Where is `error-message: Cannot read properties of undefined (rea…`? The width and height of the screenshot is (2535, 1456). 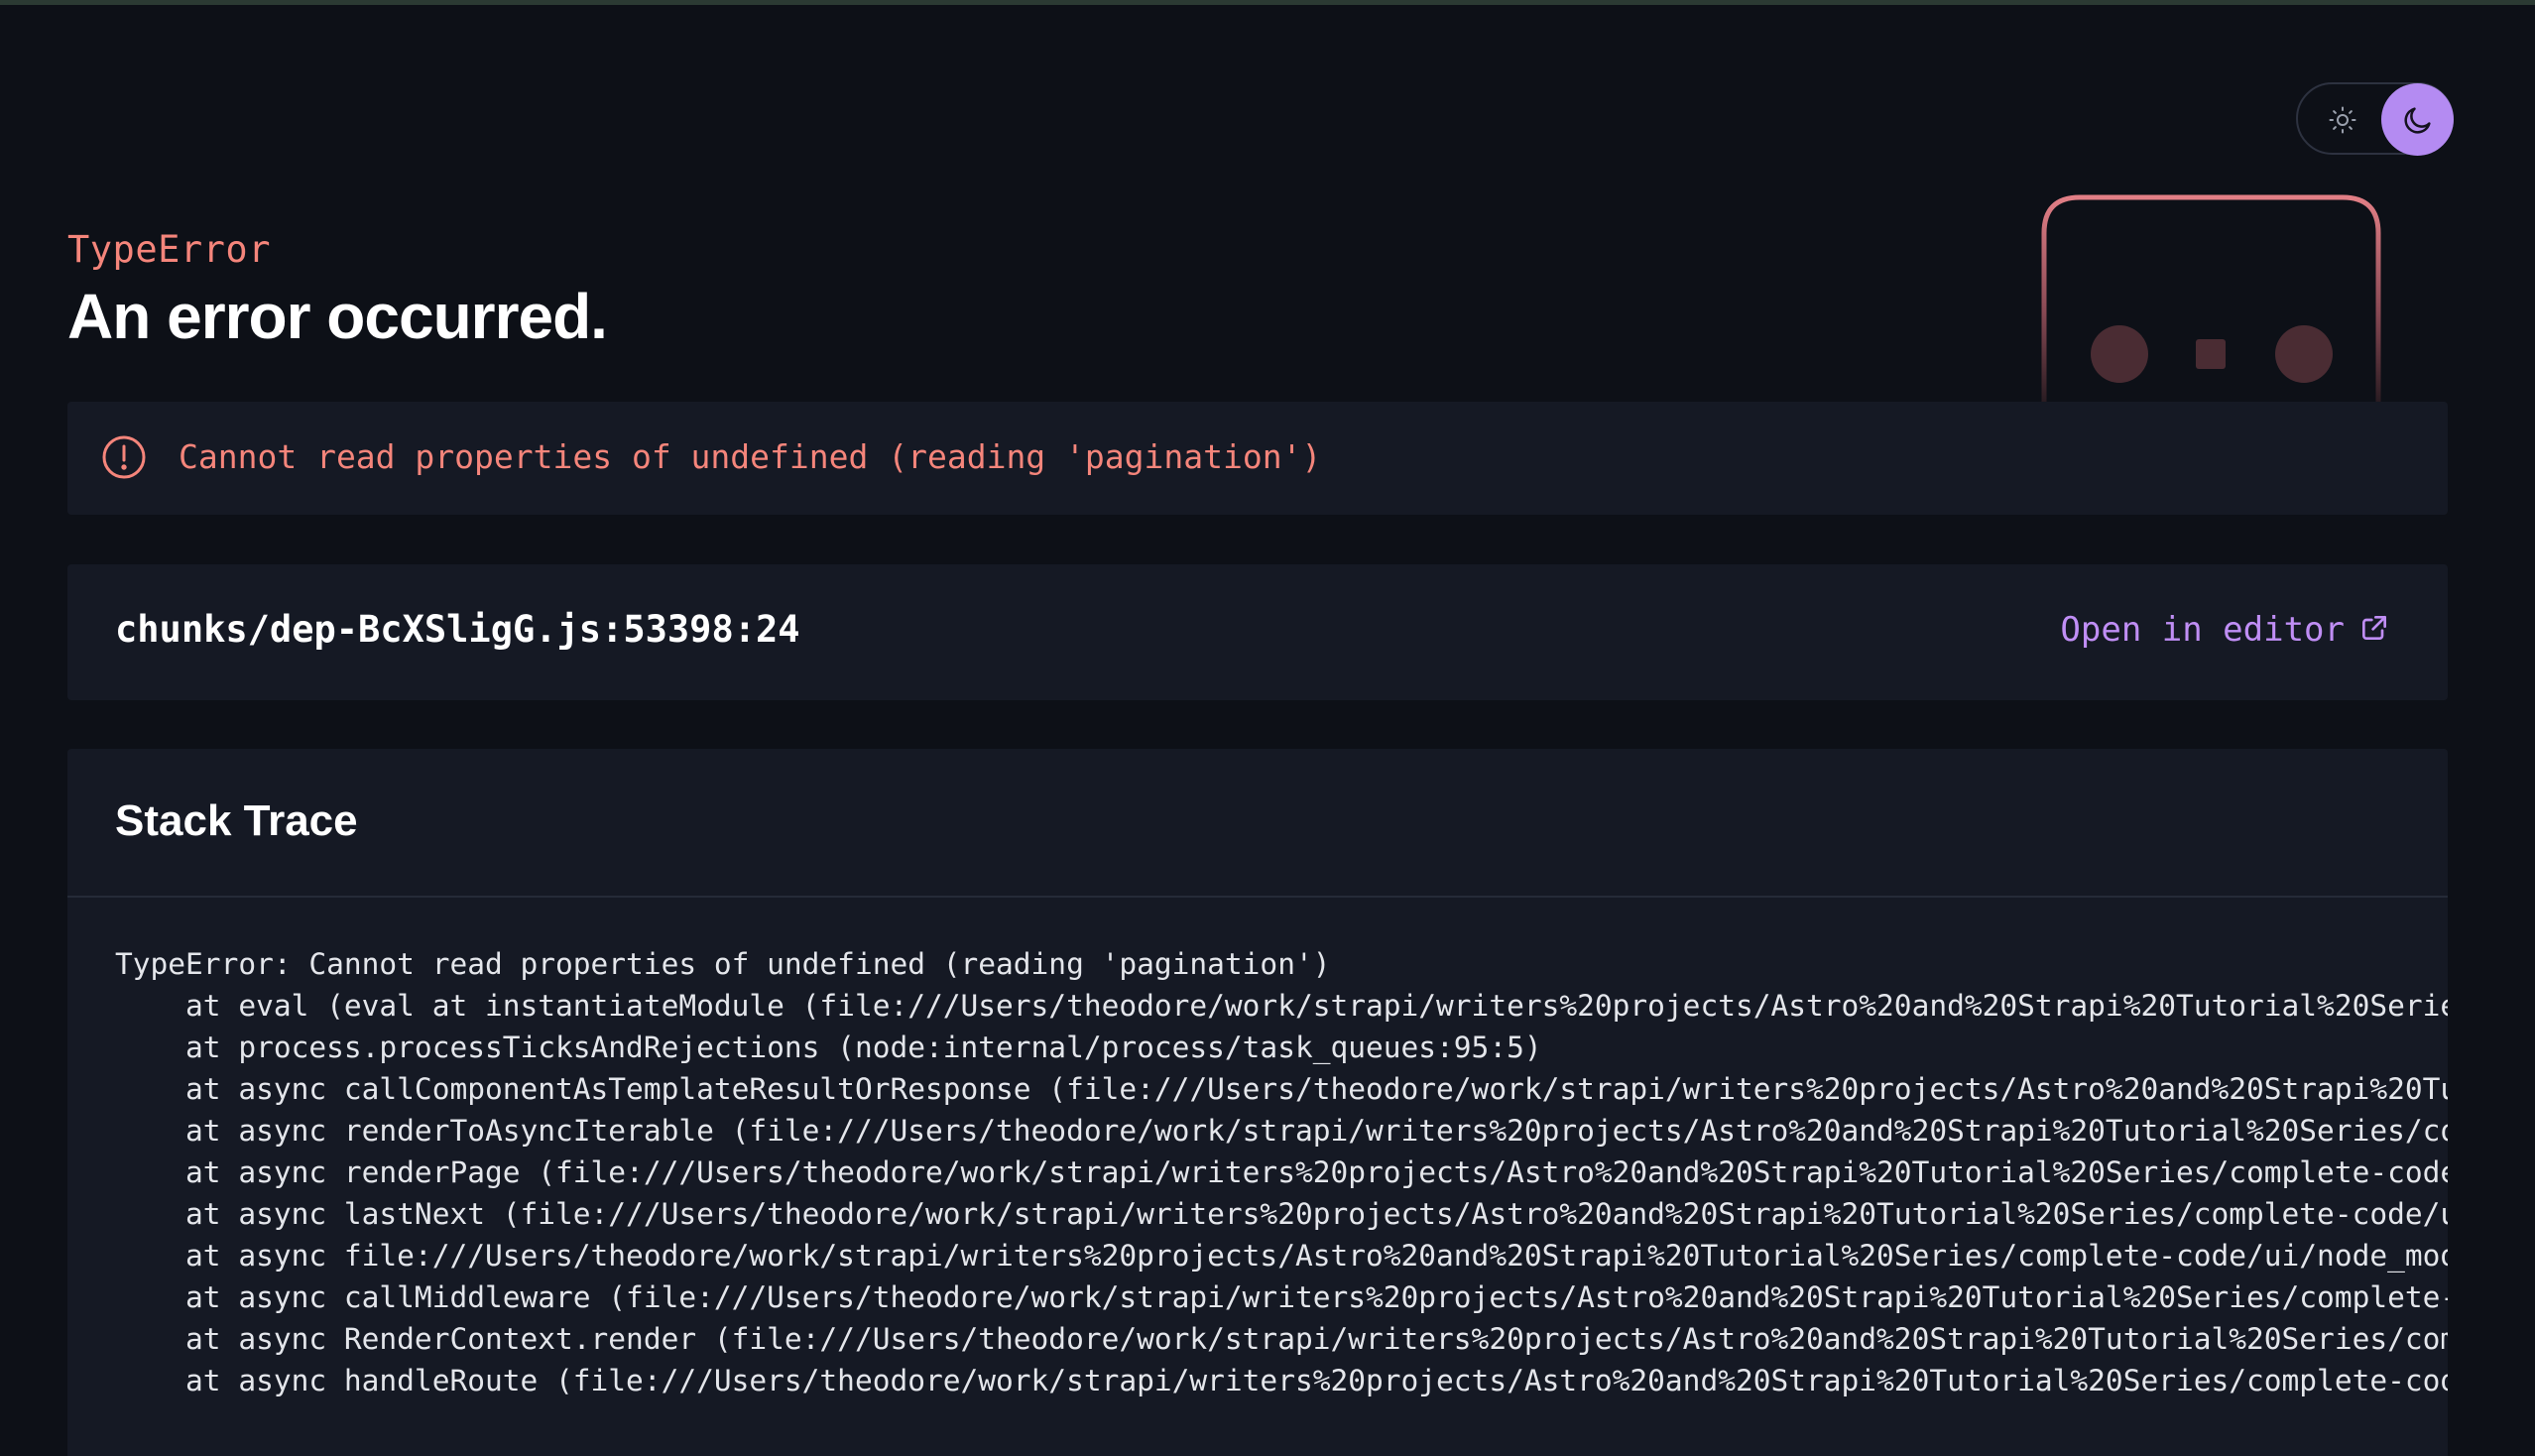
error-message: Cannot read properties of undefined (rea… is located at coordinates (750, 456).